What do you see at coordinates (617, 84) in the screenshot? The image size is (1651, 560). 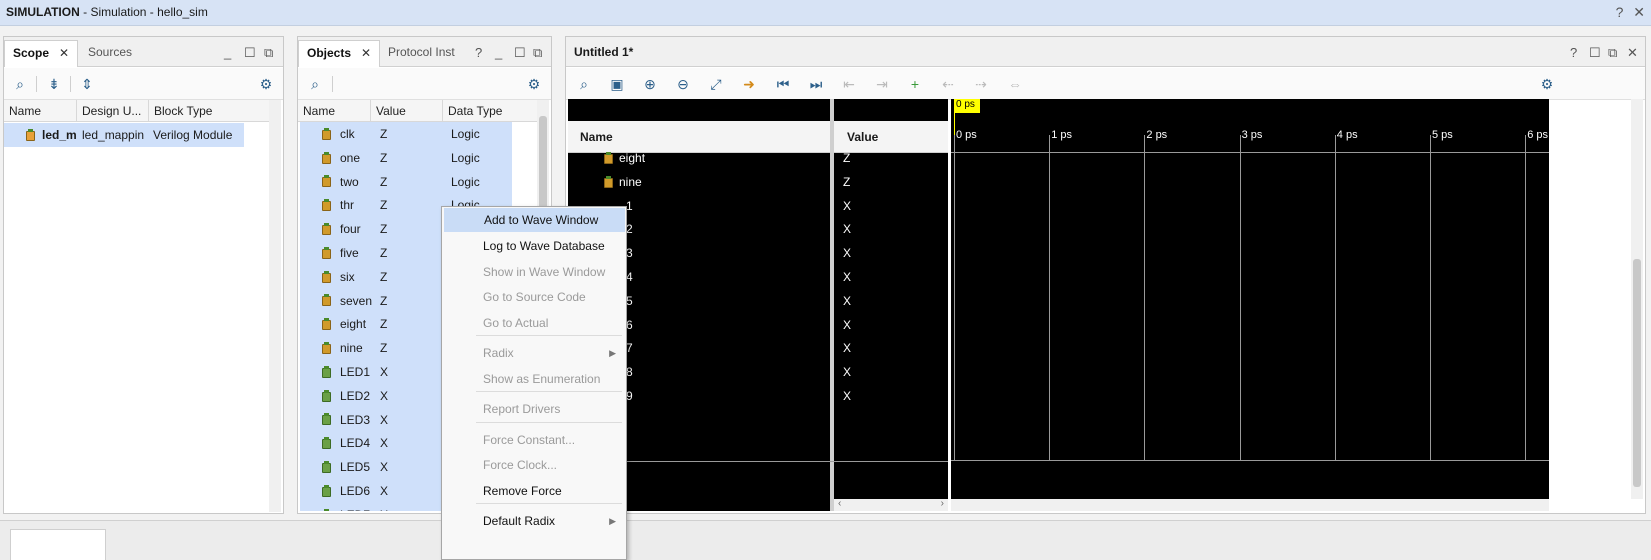 I see `save-icon: ▣` at bounding box center [617, 84].